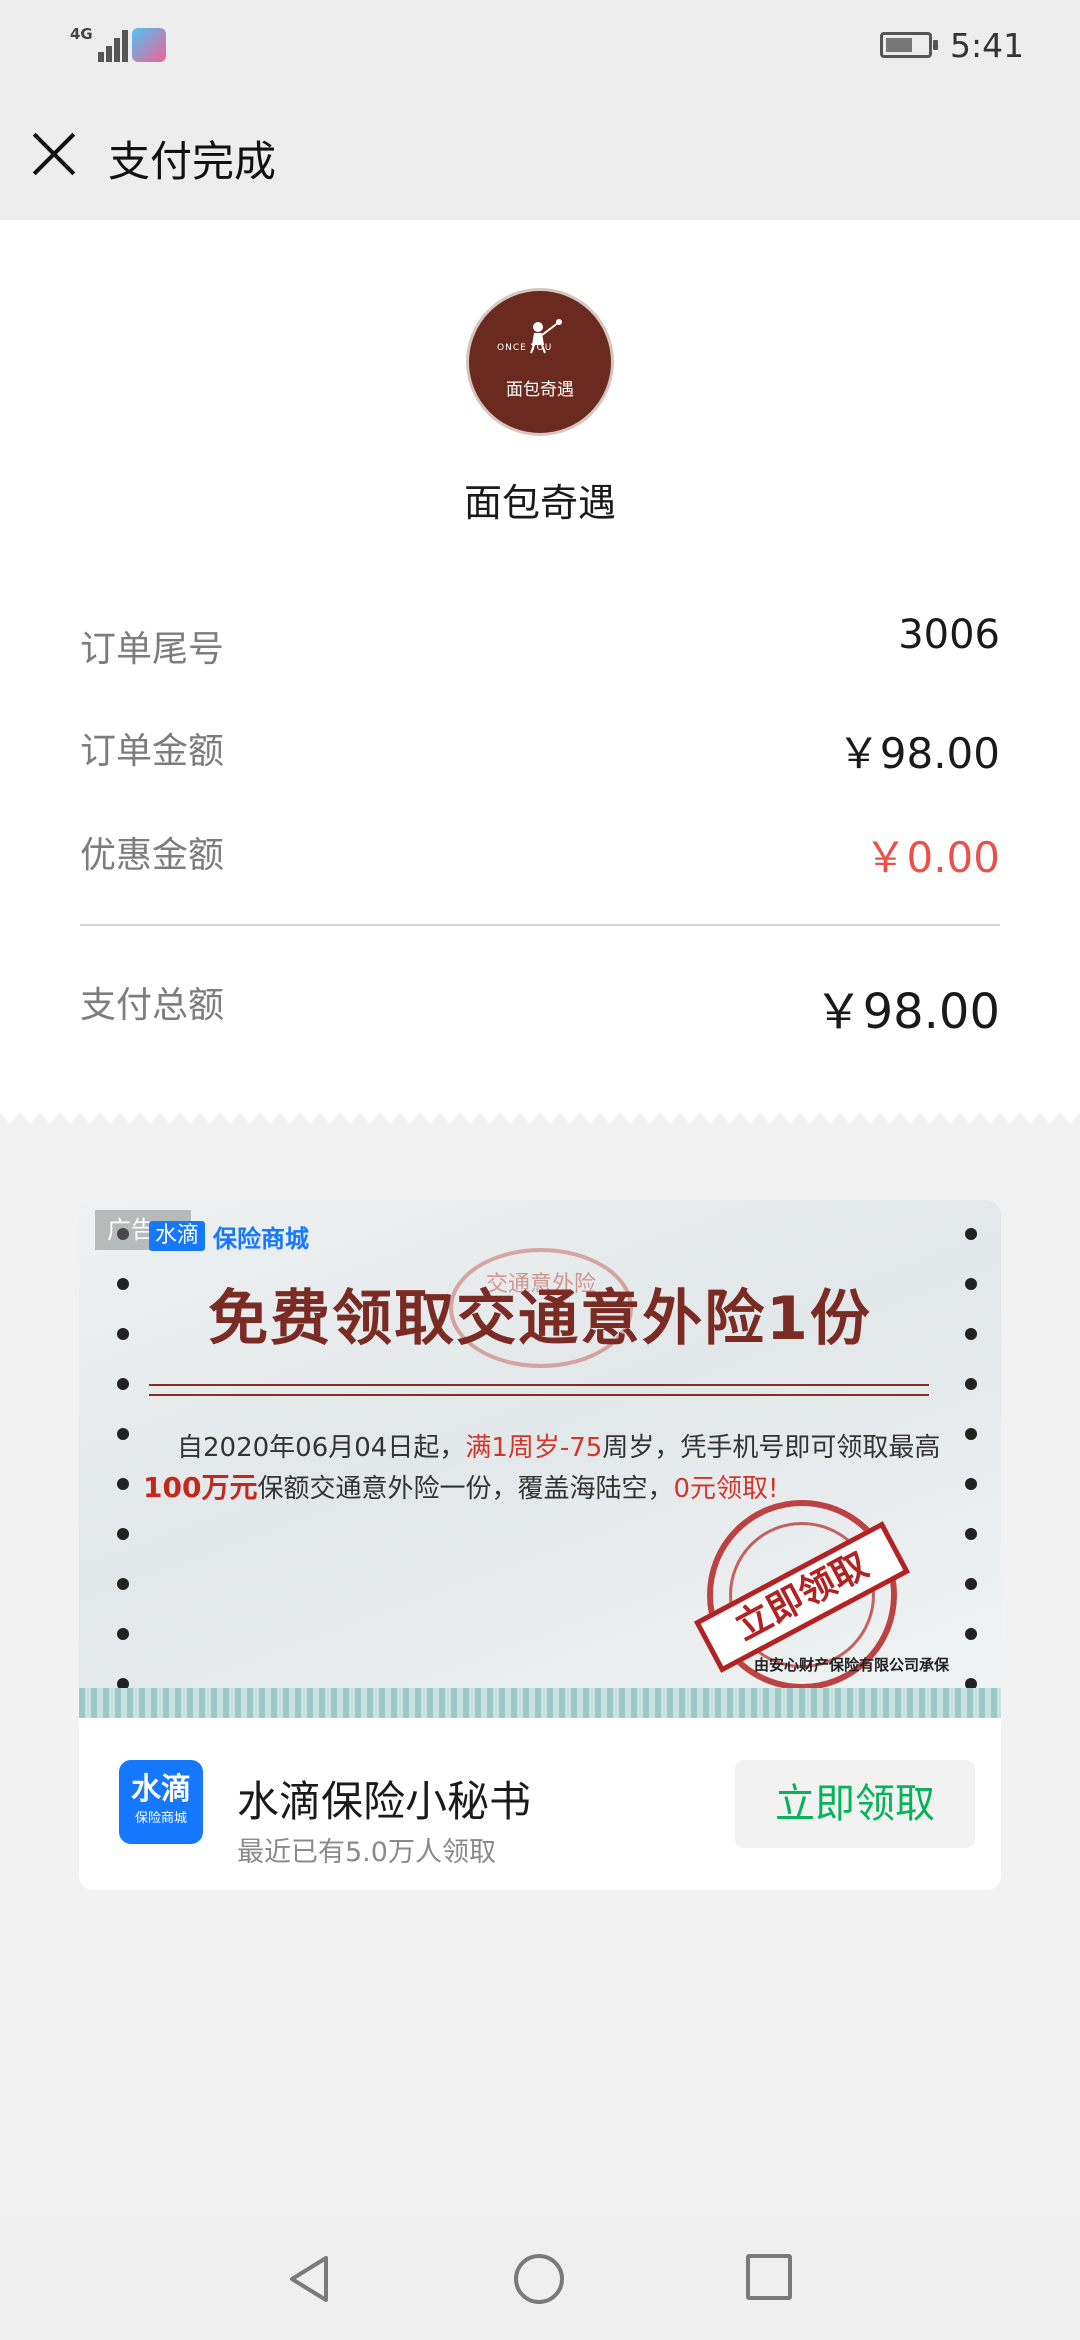 The height and width of the screenshot is (2340, 1080). What do you see at coordinates (540, 1319) in the screenshot?
I see `ad-headline: 免费领取交通意外险1份` at bounding box center [540, 1319].